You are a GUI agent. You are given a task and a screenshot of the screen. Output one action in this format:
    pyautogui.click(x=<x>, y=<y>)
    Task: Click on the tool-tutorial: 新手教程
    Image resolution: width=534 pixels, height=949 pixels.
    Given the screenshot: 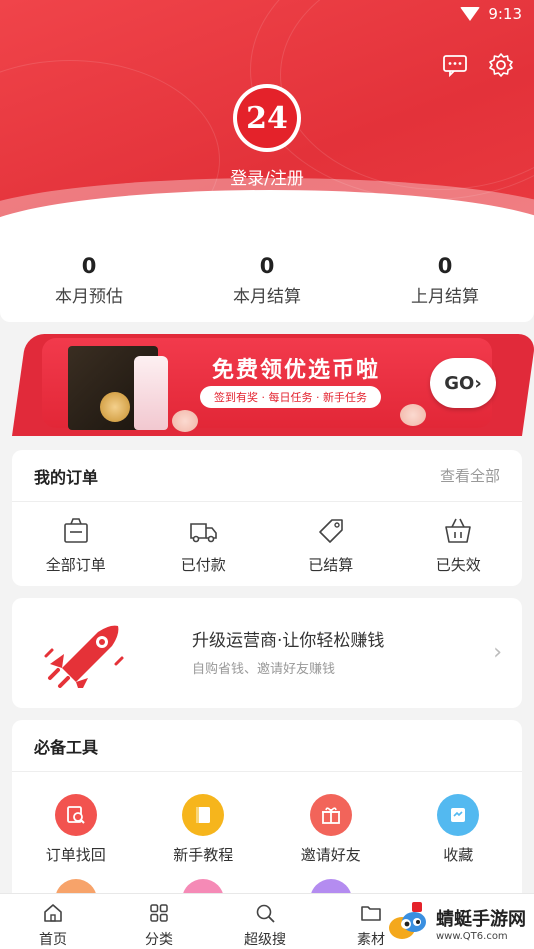 What is the action you would take?
    pyautogui.click(x=204, y=826)
    